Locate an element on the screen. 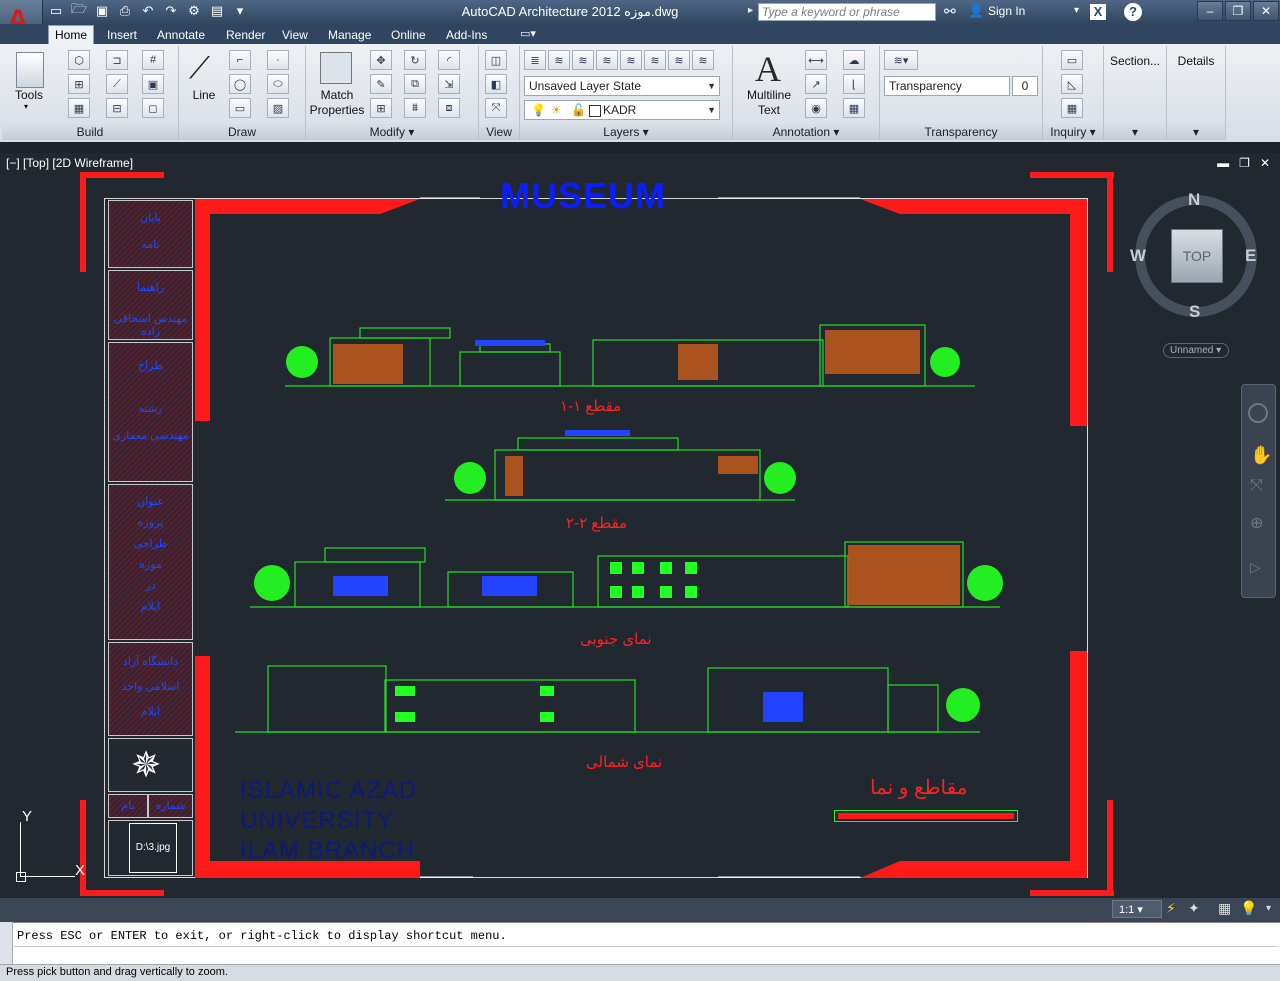 The image size is (1280, 981). door-icon: ⊐ is located at coordinates (117, 60).